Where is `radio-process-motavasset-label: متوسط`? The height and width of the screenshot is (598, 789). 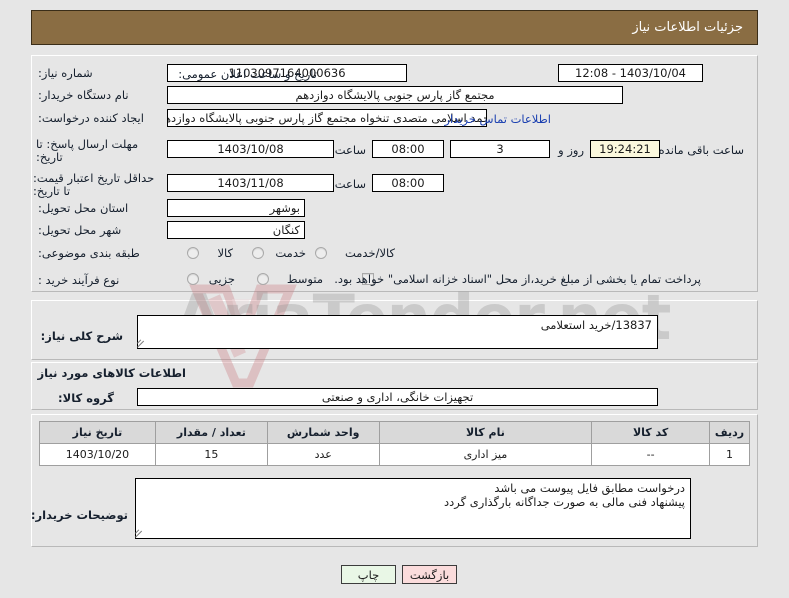
radio-process-motavasset-label: متوسط is located at coordinates (304, 279).